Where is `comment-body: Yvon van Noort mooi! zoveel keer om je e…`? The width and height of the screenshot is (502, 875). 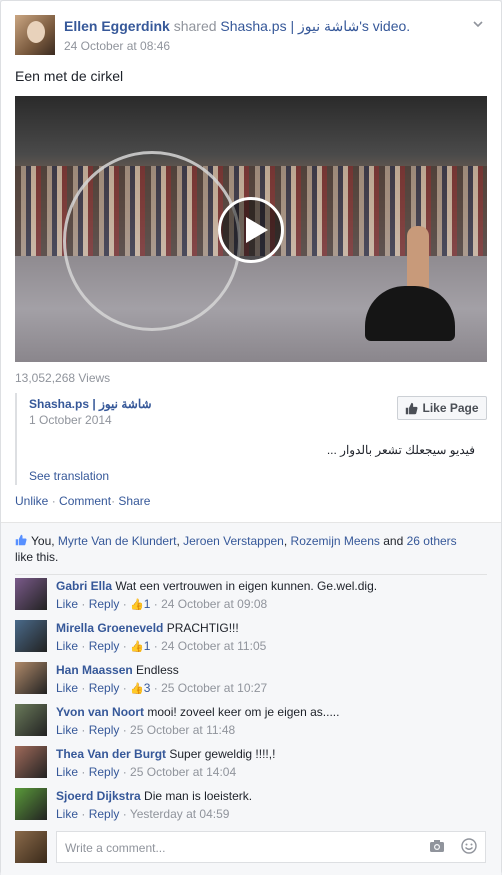
comment-body: Yvon van Noort mooi! zoveel keer om je e… is located at coordinates (197, 712).